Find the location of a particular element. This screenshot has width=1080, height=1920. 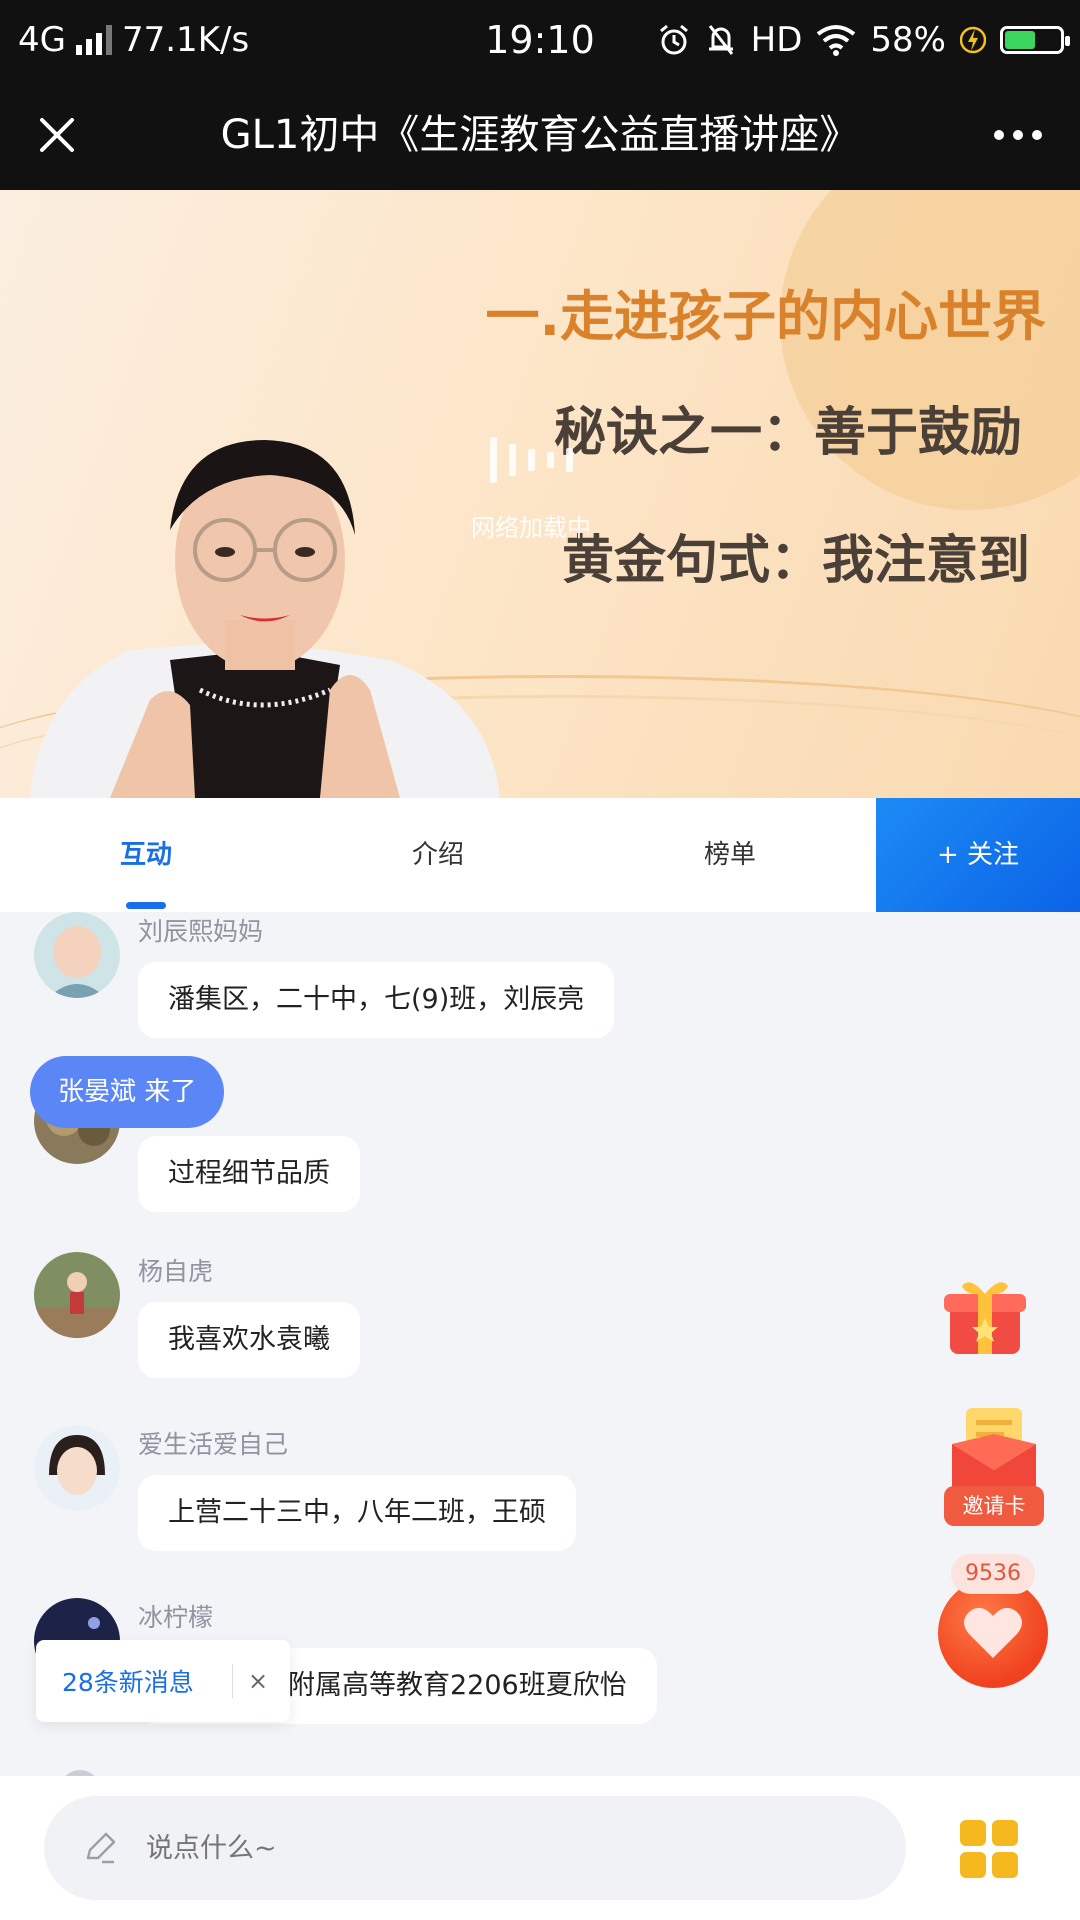

close-toast-button: × is located at coordinates (258, 1681).